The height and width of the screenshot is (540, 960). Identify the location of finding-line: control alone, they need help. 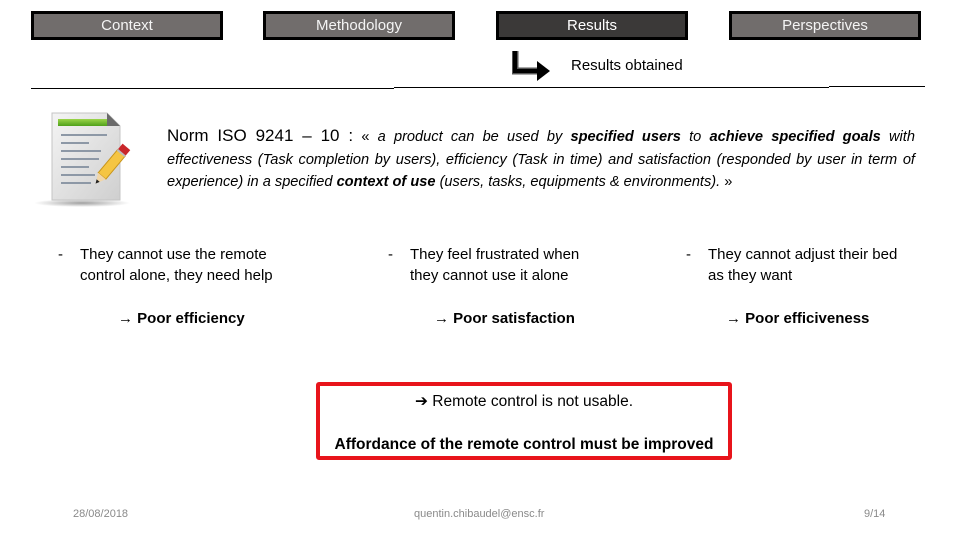
(176, 275).